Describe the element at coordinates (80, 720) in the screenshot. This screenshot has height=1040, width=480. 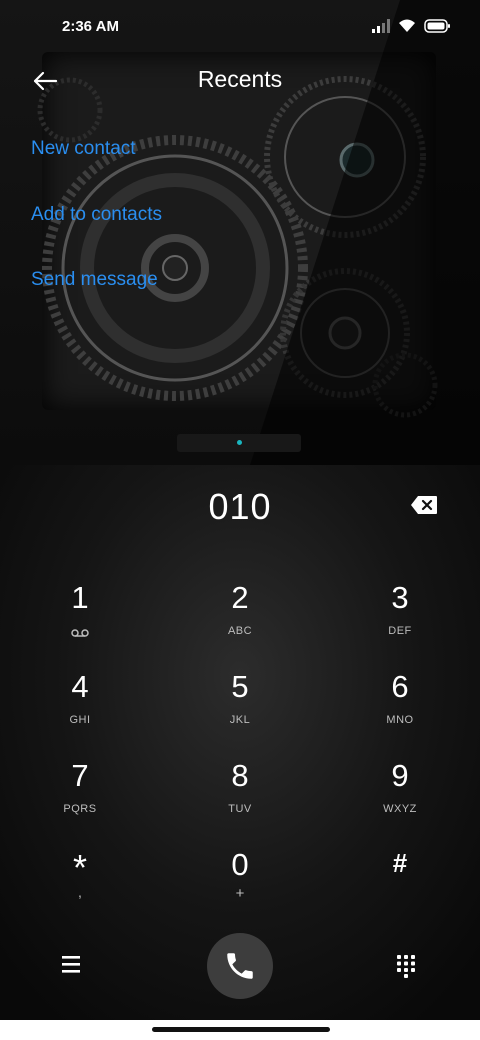
I see `key-letters: GHI` at that location.